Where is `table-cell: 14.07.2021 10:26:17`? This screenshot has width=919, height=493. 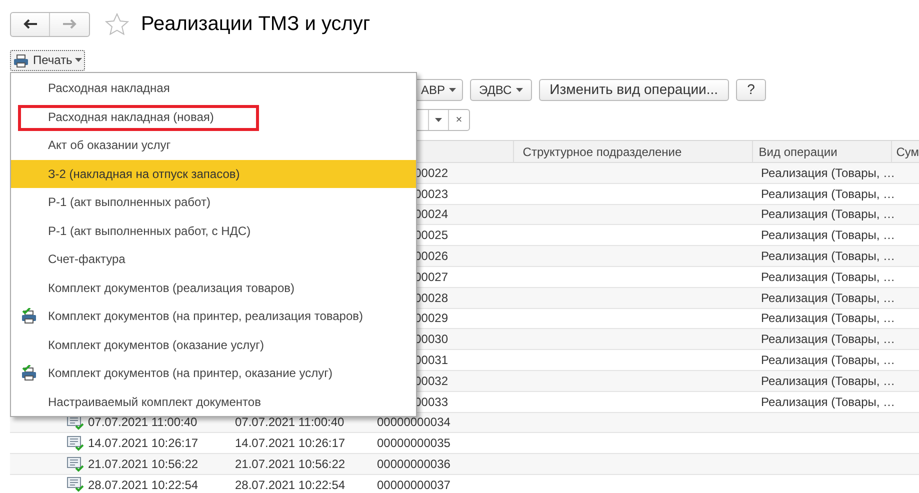
table-cell: 14.07.2021 10:26:17 is located at coordinates (290, 443).